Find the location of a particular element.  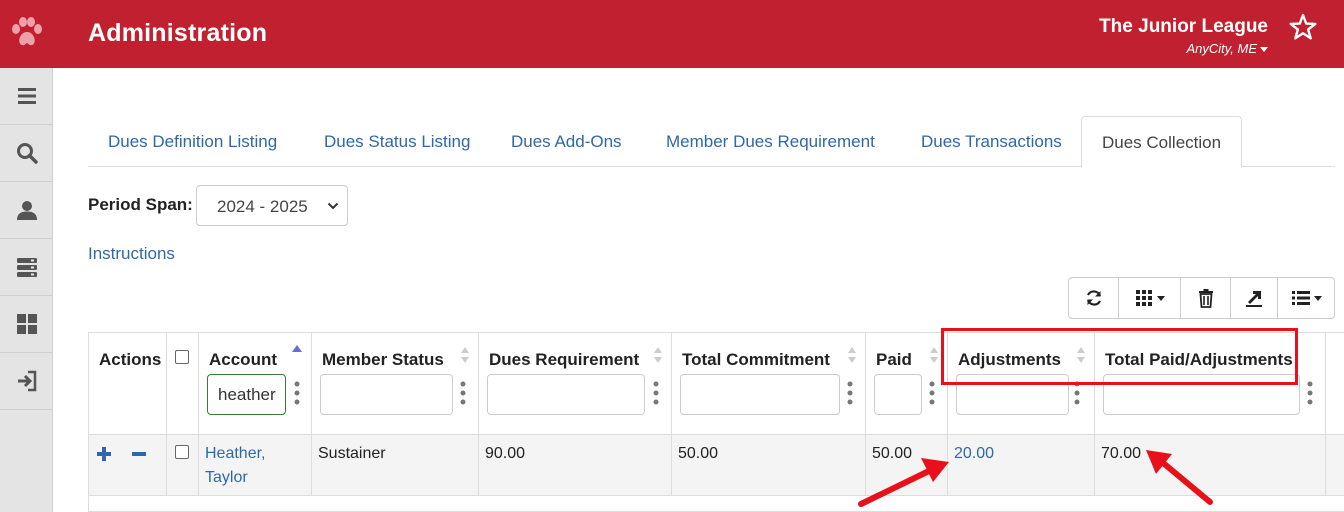

header-actions: Actions is located at coordinates (128, 384).